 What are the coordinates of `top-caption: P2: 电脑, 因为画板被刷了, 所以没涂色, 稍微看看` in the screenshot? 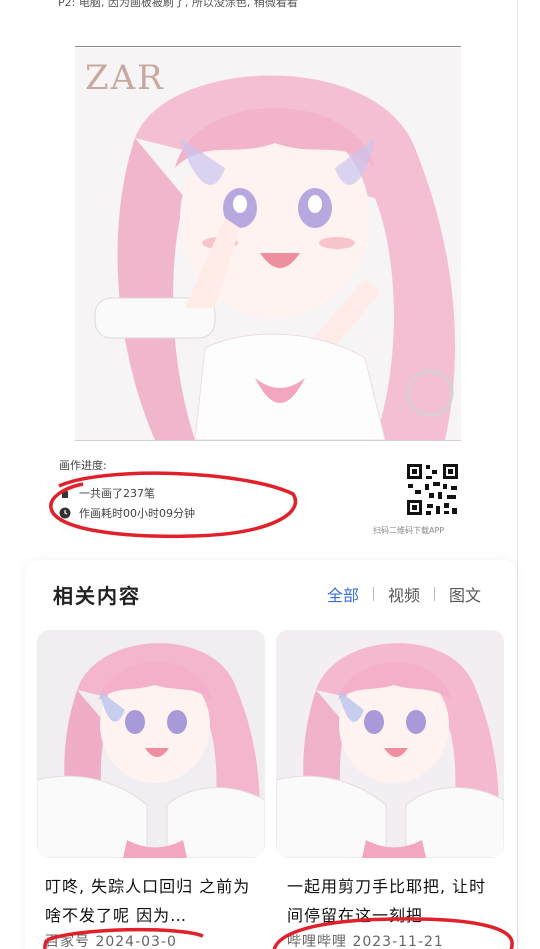 It's located at (178, 4).